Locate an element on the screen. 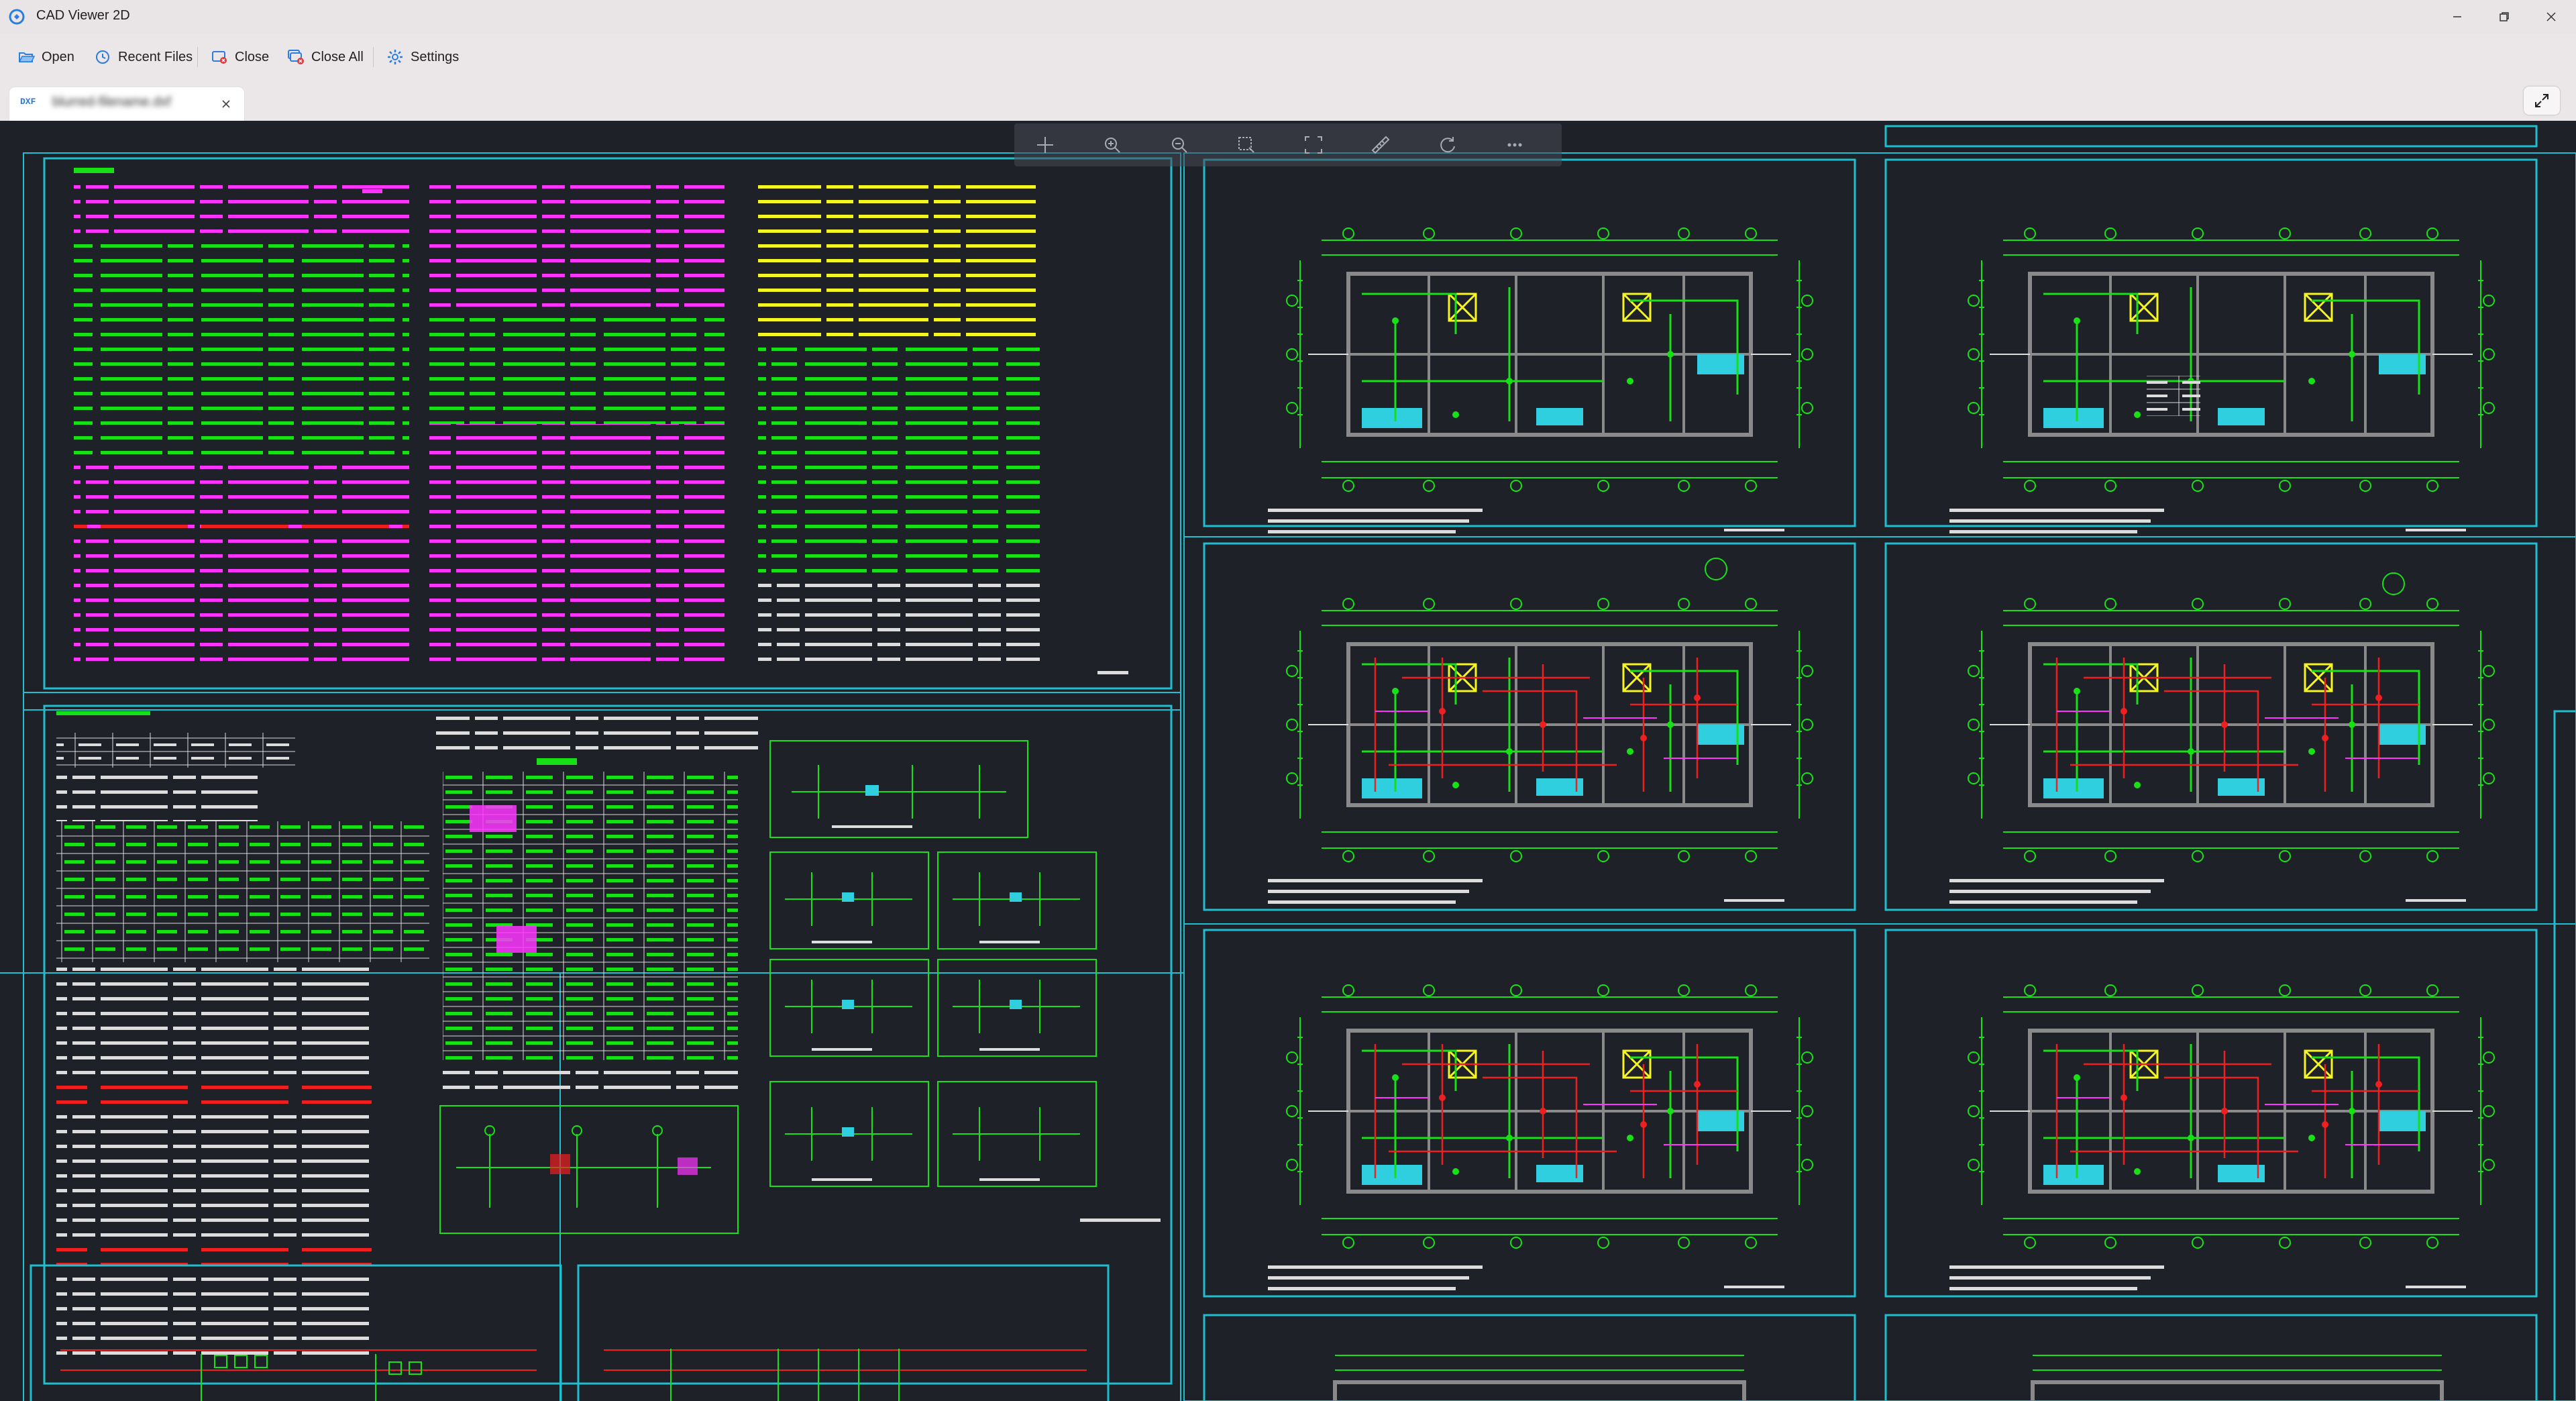  minimize-icon is located at coordinates (2457, 16).